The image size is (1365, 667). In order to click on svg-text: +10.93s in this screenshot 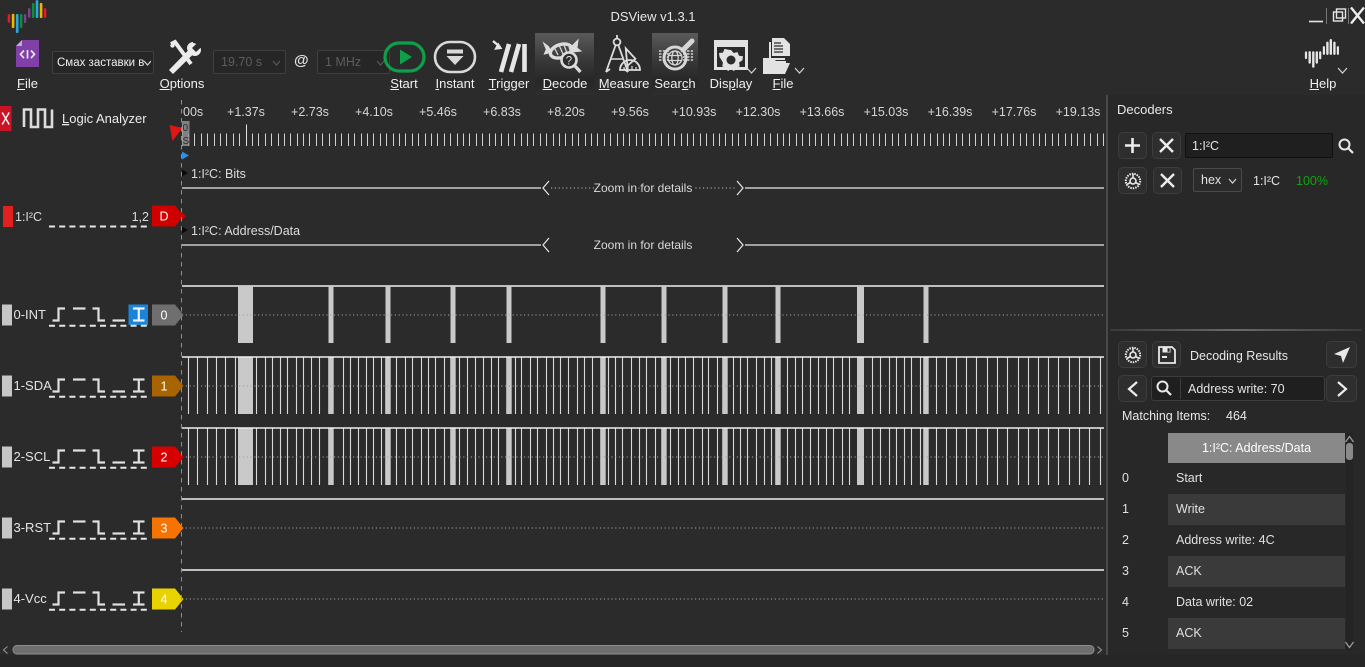, I will do `click(694, 112)`.